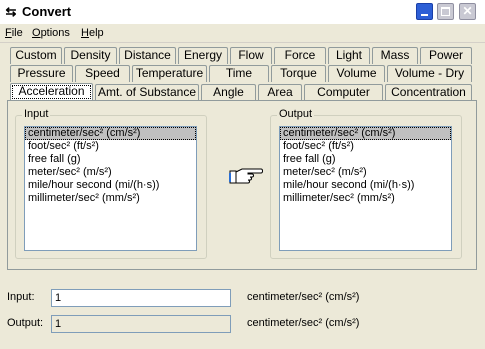 The width and height of the screenshot is (485, 349). I want to click on tab-volume-dry: Volume - Dry, so click(429, 73).